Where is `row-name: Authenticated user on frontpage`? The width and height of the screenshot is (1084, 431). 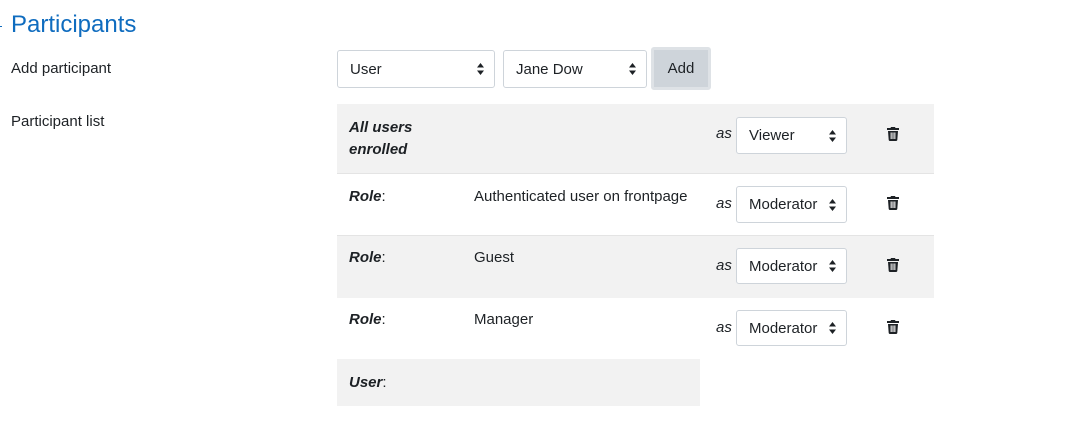
row-name: Authenticated user on frontpage is located at coordinates (581, 196).